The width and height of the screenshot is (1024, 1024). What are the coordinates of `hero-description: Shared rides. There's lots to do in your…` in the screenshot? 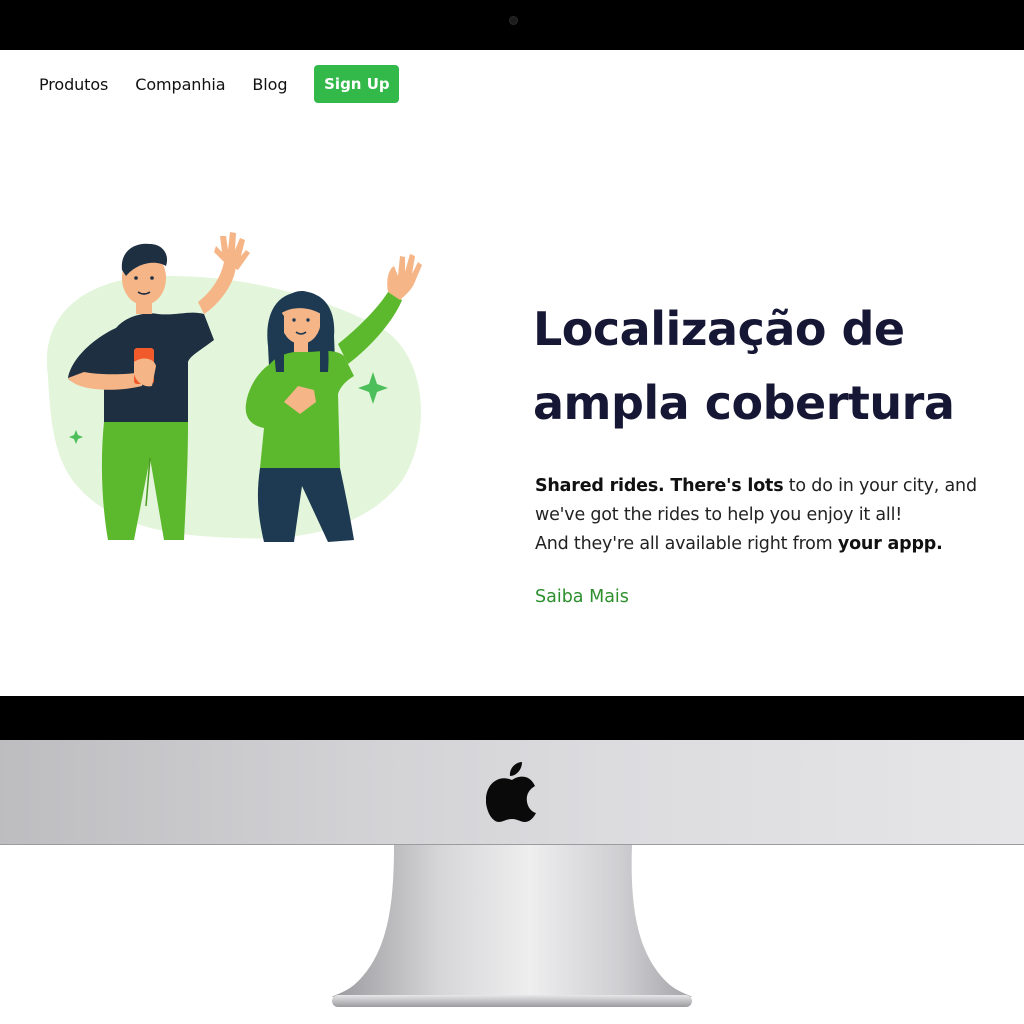 It's located at (770, 515).